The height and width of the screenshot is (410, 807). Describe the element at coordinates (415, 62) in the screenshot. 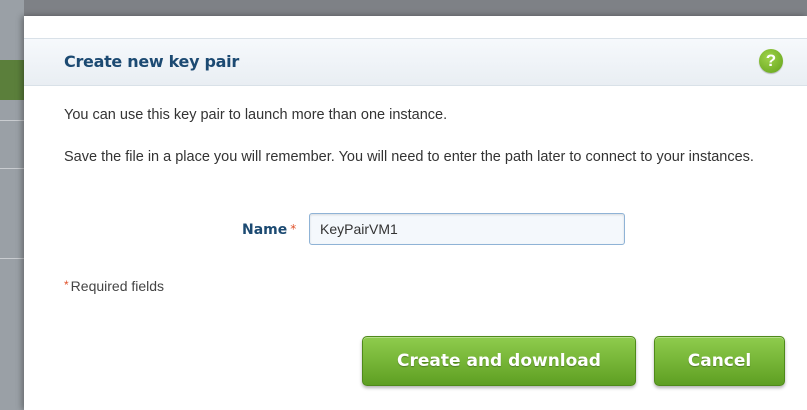

I see `dialog-header: Create new key pair ?` at that location.